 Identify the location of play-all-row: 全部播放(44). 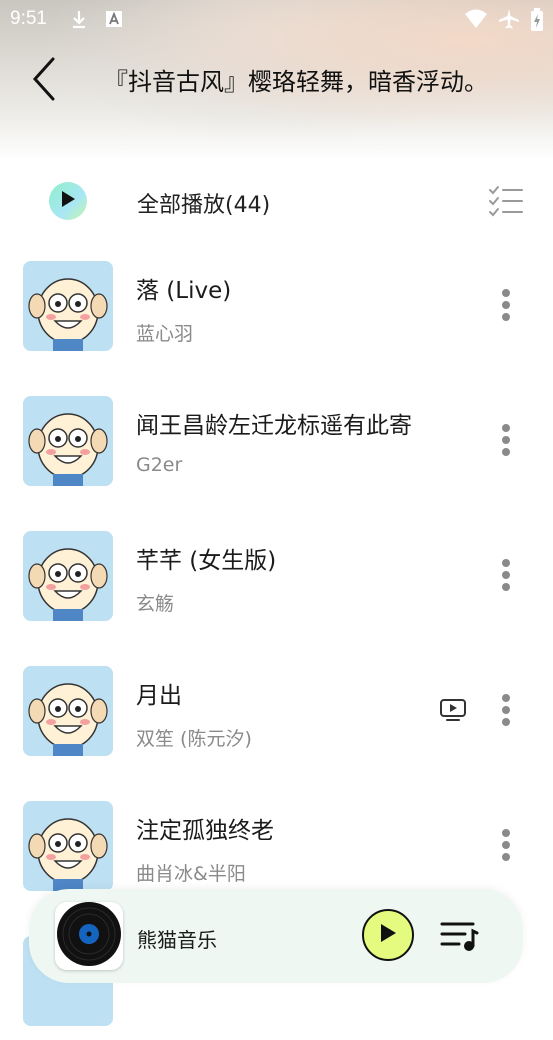
(276, 200).